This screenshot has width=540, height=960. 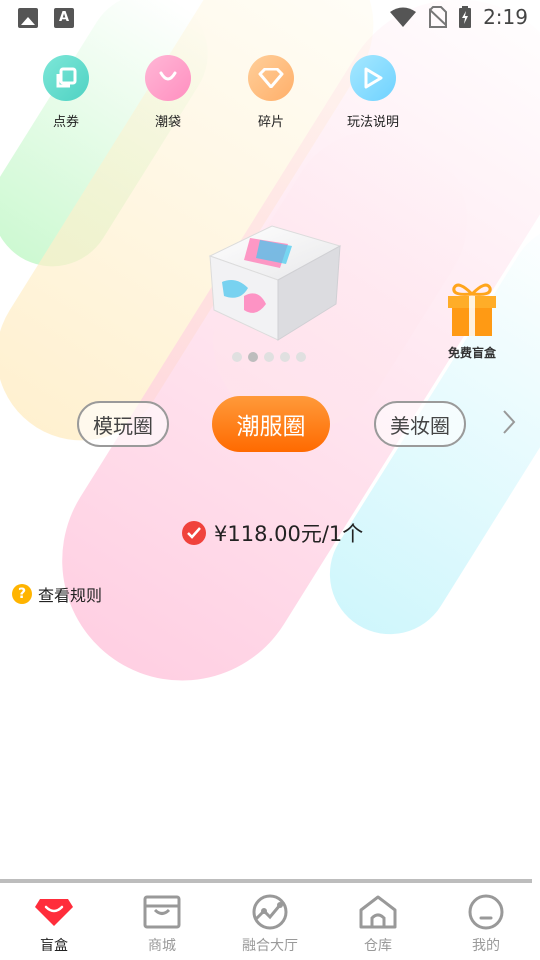 What do you see at coordinates (271, 78) in the screenshot?
I see `diamond-icon` at bounding box center [271, 78].